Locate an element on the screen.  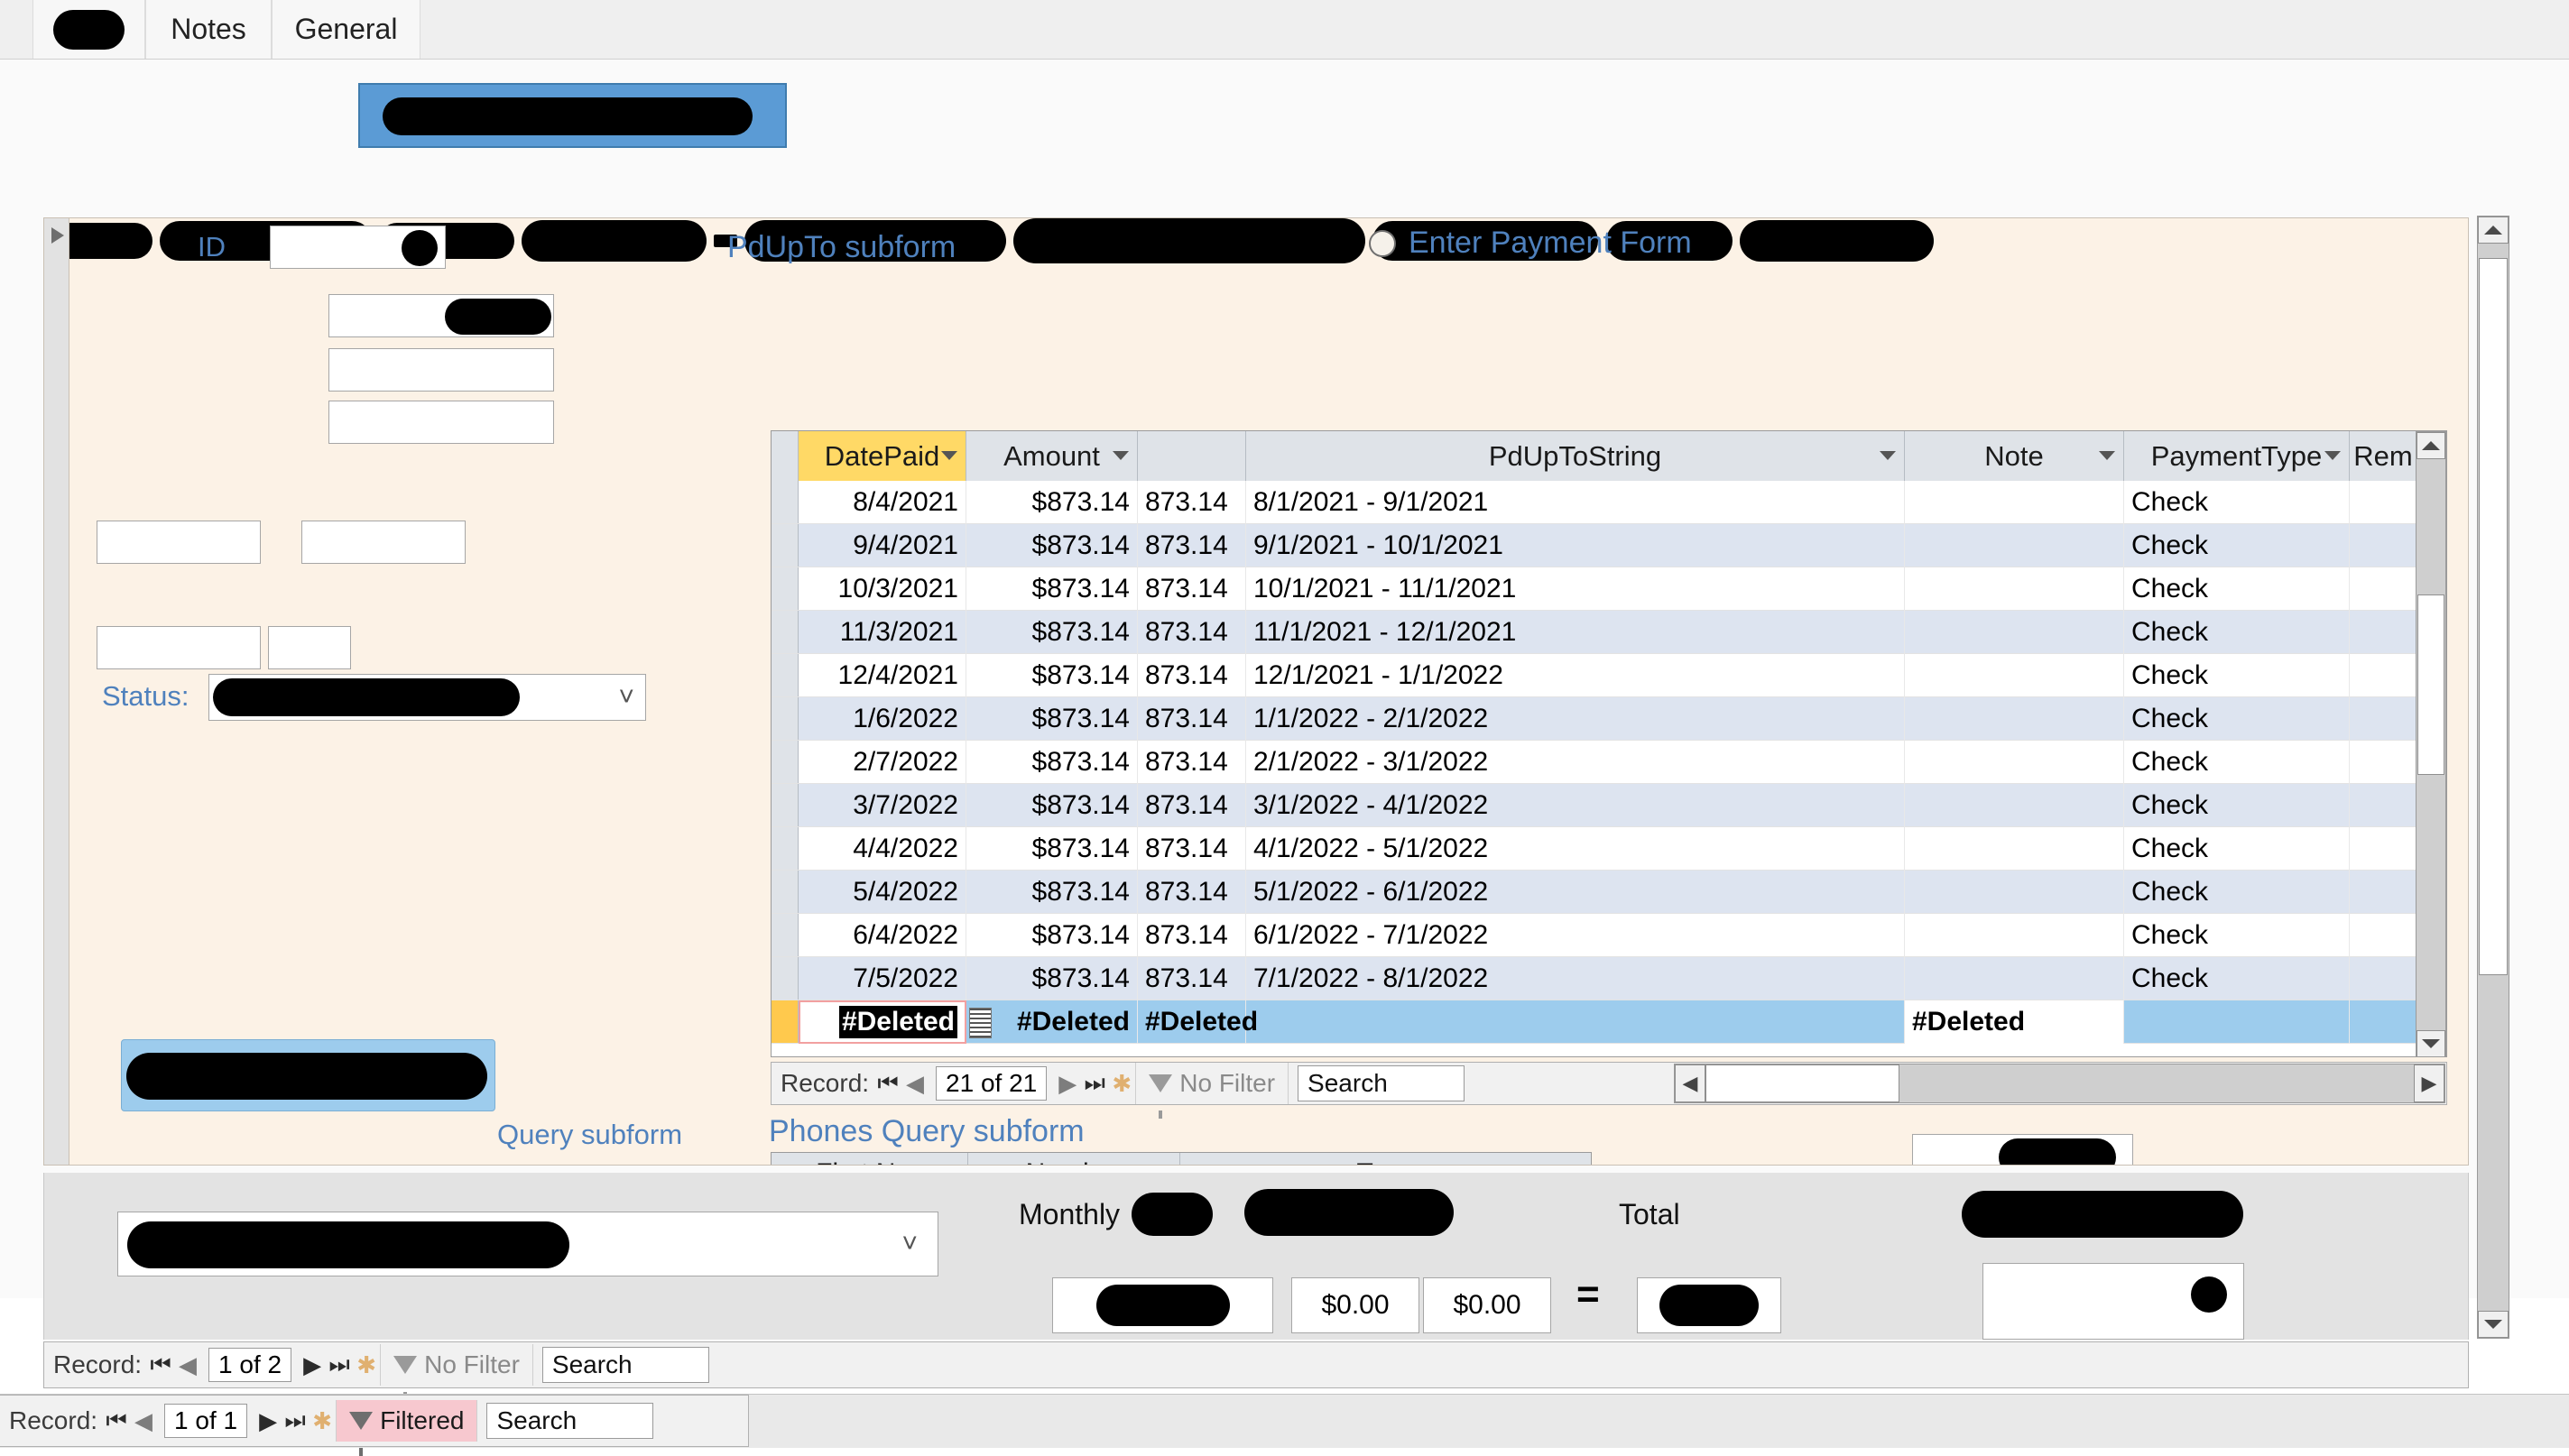
cell-datepaid: 1/6/2022 is located at coordinates (882, 719).